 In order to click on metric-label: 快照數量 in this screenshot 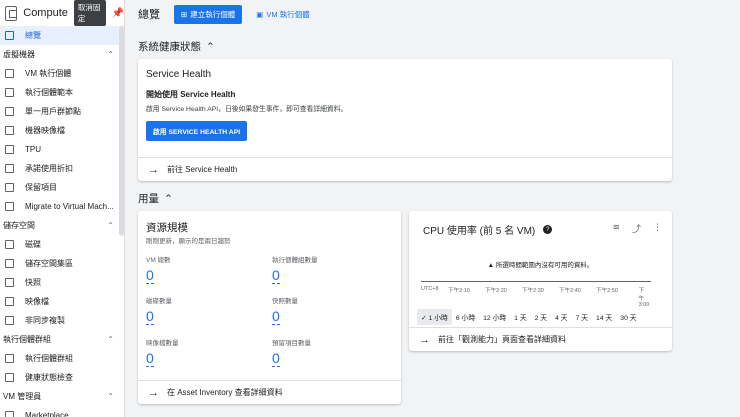, I will do `click(285, 301)`.